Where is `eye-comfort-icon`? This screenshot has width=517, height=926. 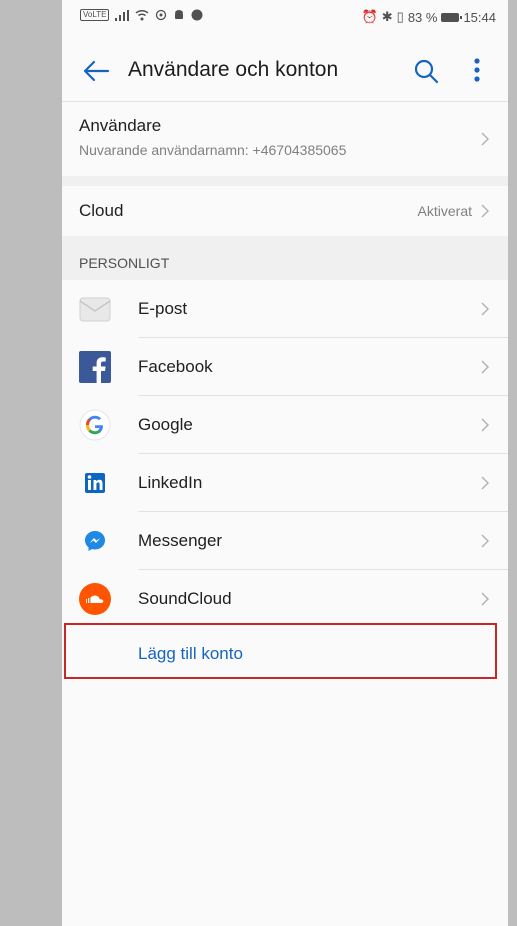
eye-comfort-icon is located at coordinates (161, 15).